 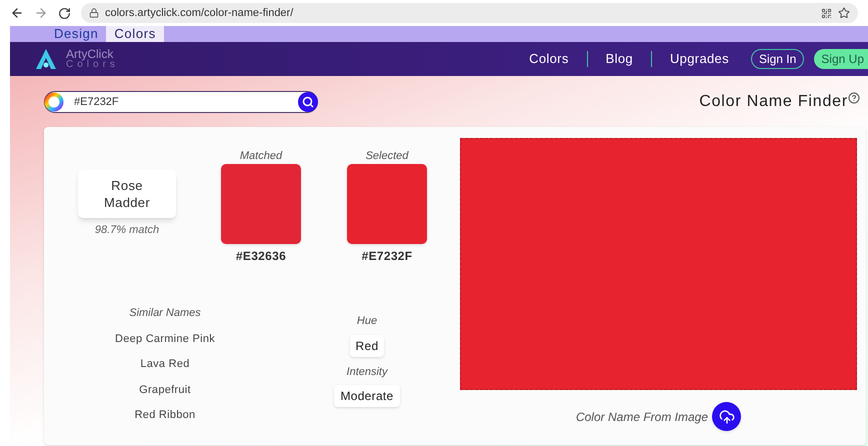 What do you see at coordinates (261, 256) in the screenshot?
I see `hex-code: #E32636` at bounding box center [261, 256].